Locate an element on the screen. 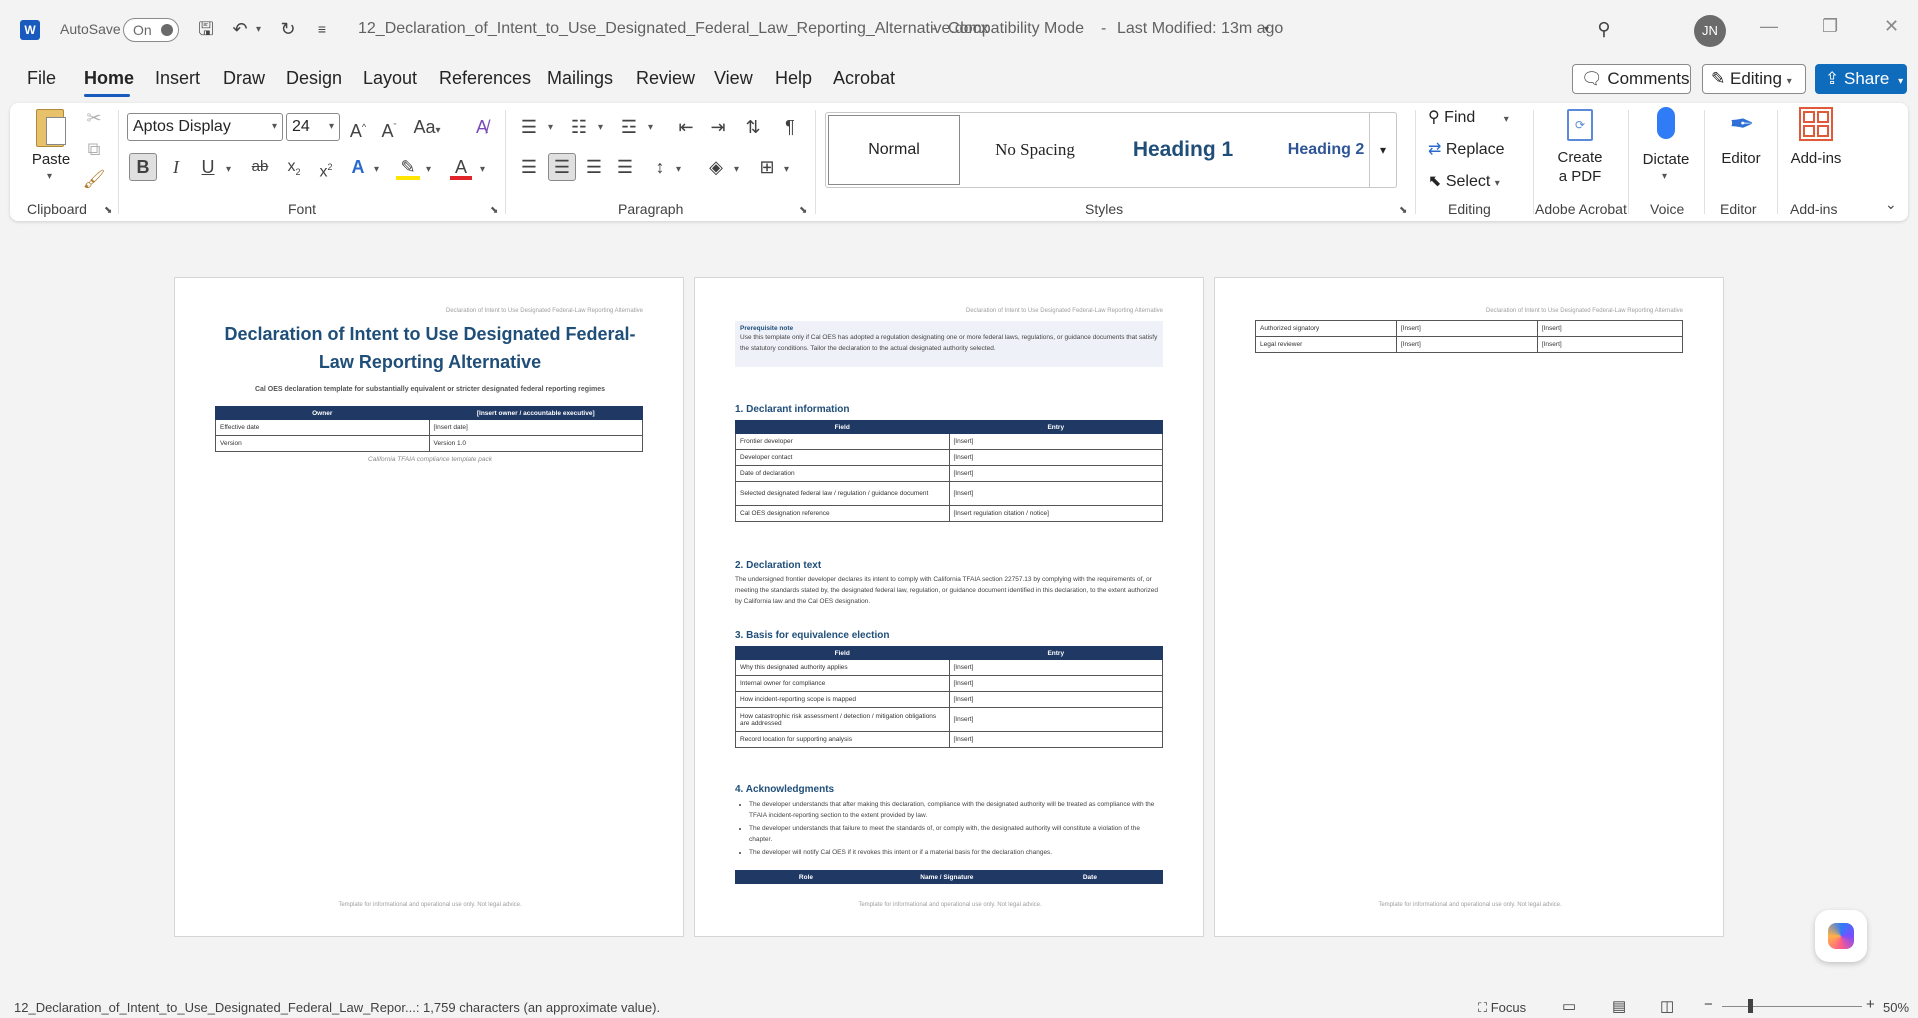  clear-formatting-icon: A̸ is located at coordinates (482, 127).